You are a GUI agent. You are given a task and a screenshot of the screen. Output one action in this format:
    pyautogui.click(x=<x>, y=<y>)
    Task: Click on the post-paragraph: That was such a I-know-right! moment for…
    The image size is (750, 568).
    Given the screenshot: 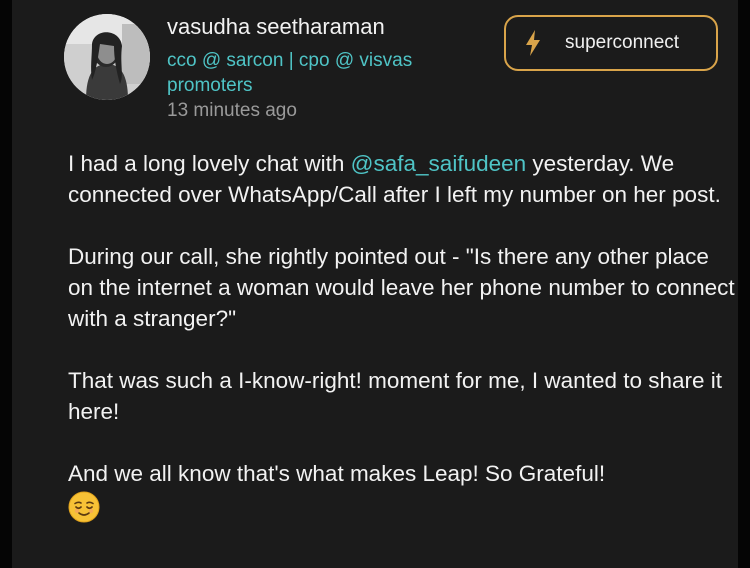 What is the action you would take?
    pyautogui.click(x=395, y=396)
    